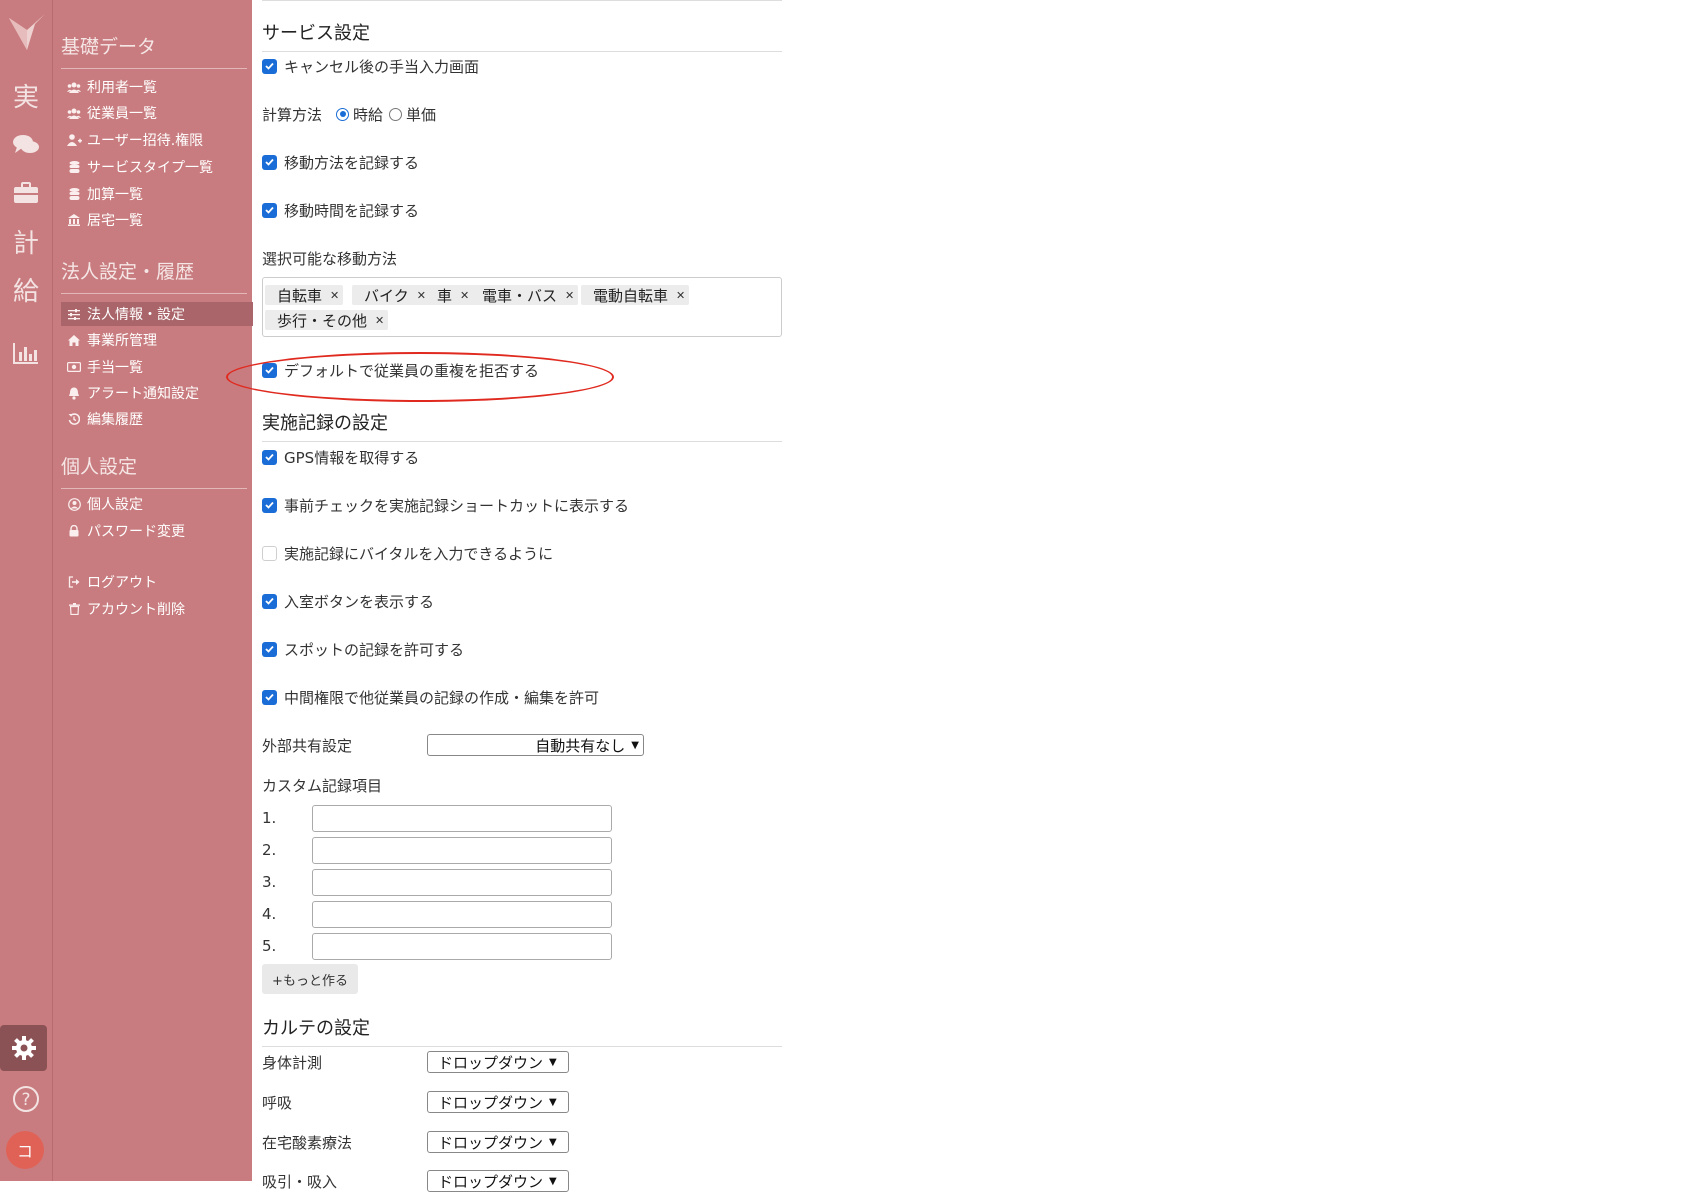 Image resolution: width=1691 pixels, height=1192 pixels. What do you see at coordinates (370, 66) in the screenshot?
I see `cancel-allowance-option: キャンセル後の手当入力画面` at bounding box center [370, 66].